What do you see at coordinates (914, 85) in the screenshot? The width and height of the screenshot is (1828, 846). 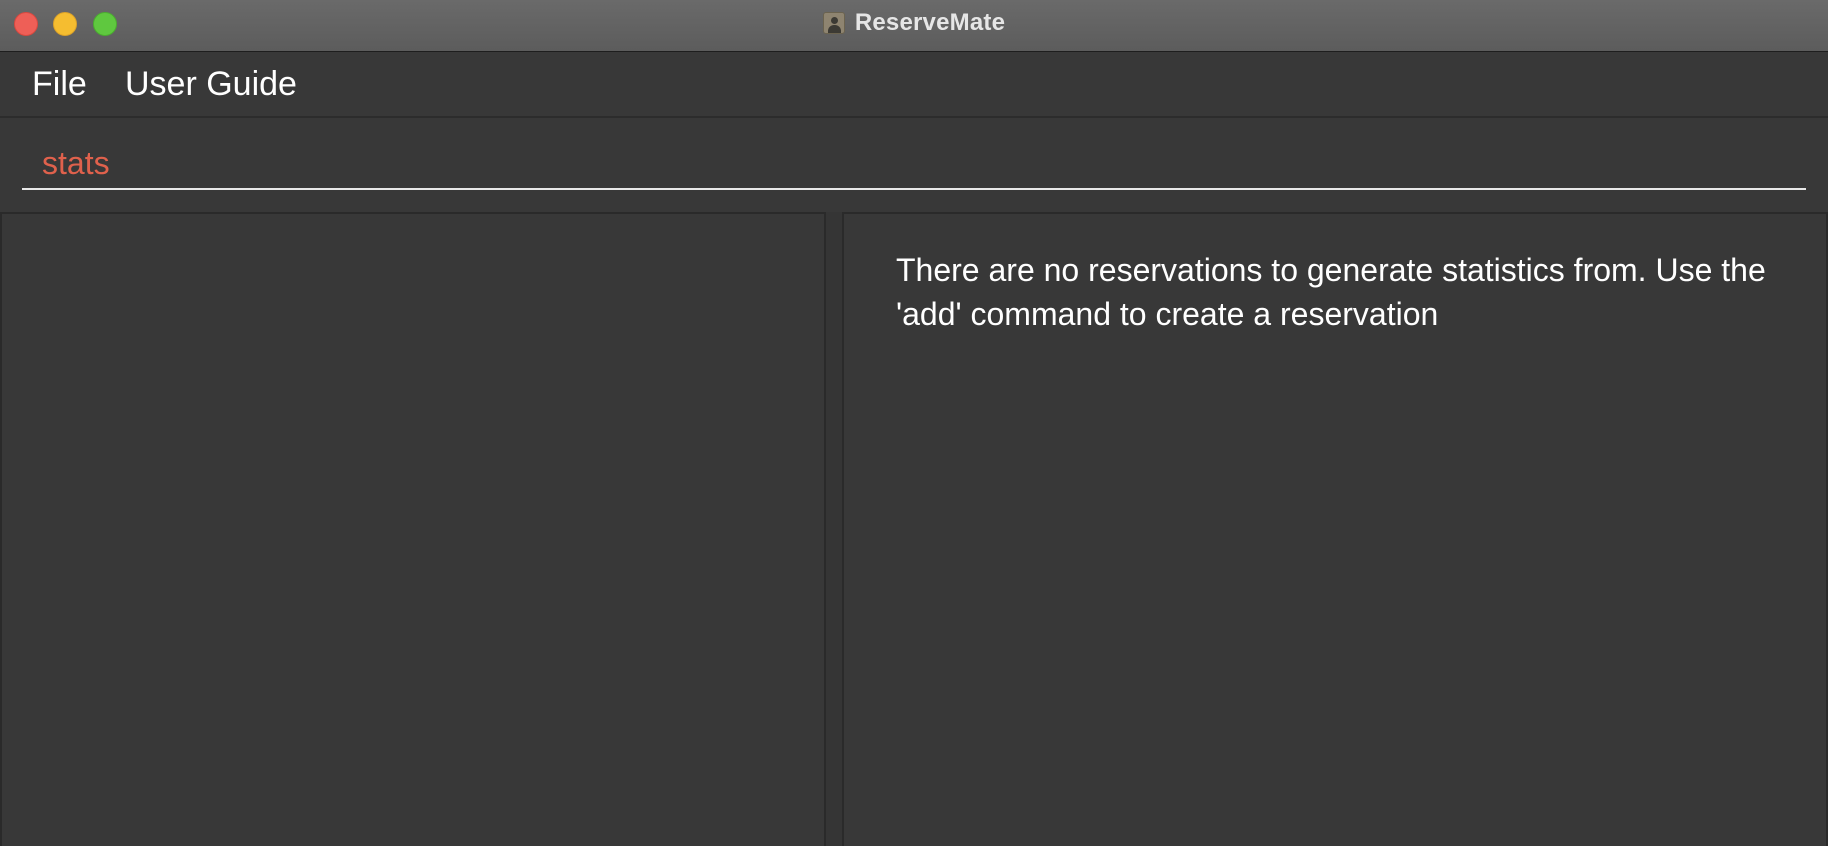 I see `menu-bar: File User Guide` at bounding box center [914, 85].